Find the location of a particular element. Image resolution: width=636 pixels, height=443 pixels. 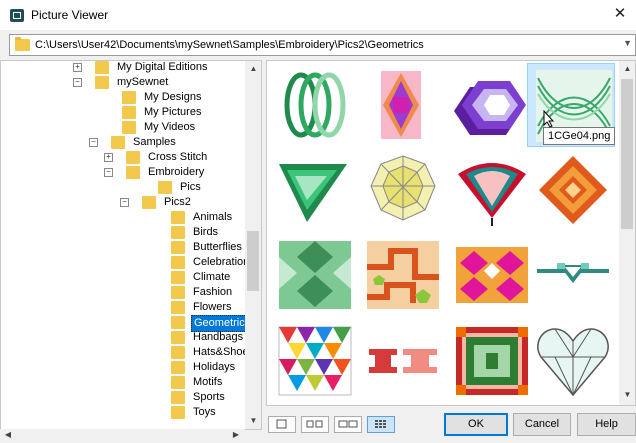

pink-magenta-diamonds-icon is located at coordinates (492, 275).